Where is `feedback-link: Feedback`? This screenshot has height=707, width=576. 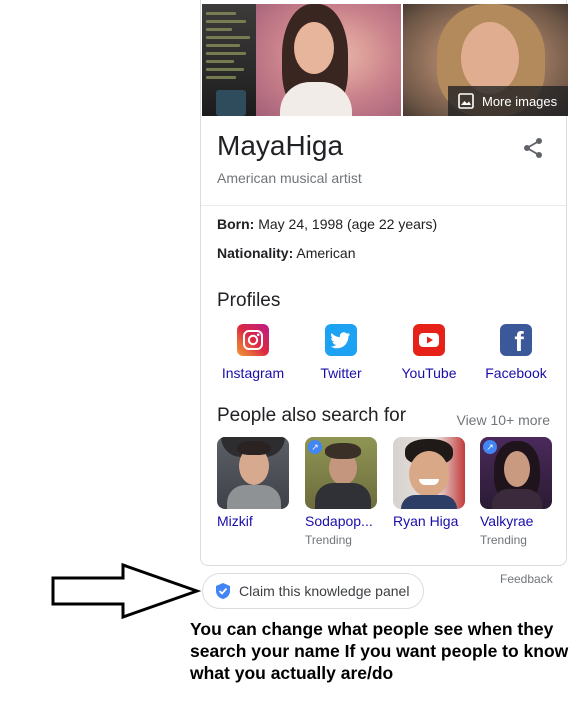 feedback-link: Feedback is located at coordinates (526, 579).